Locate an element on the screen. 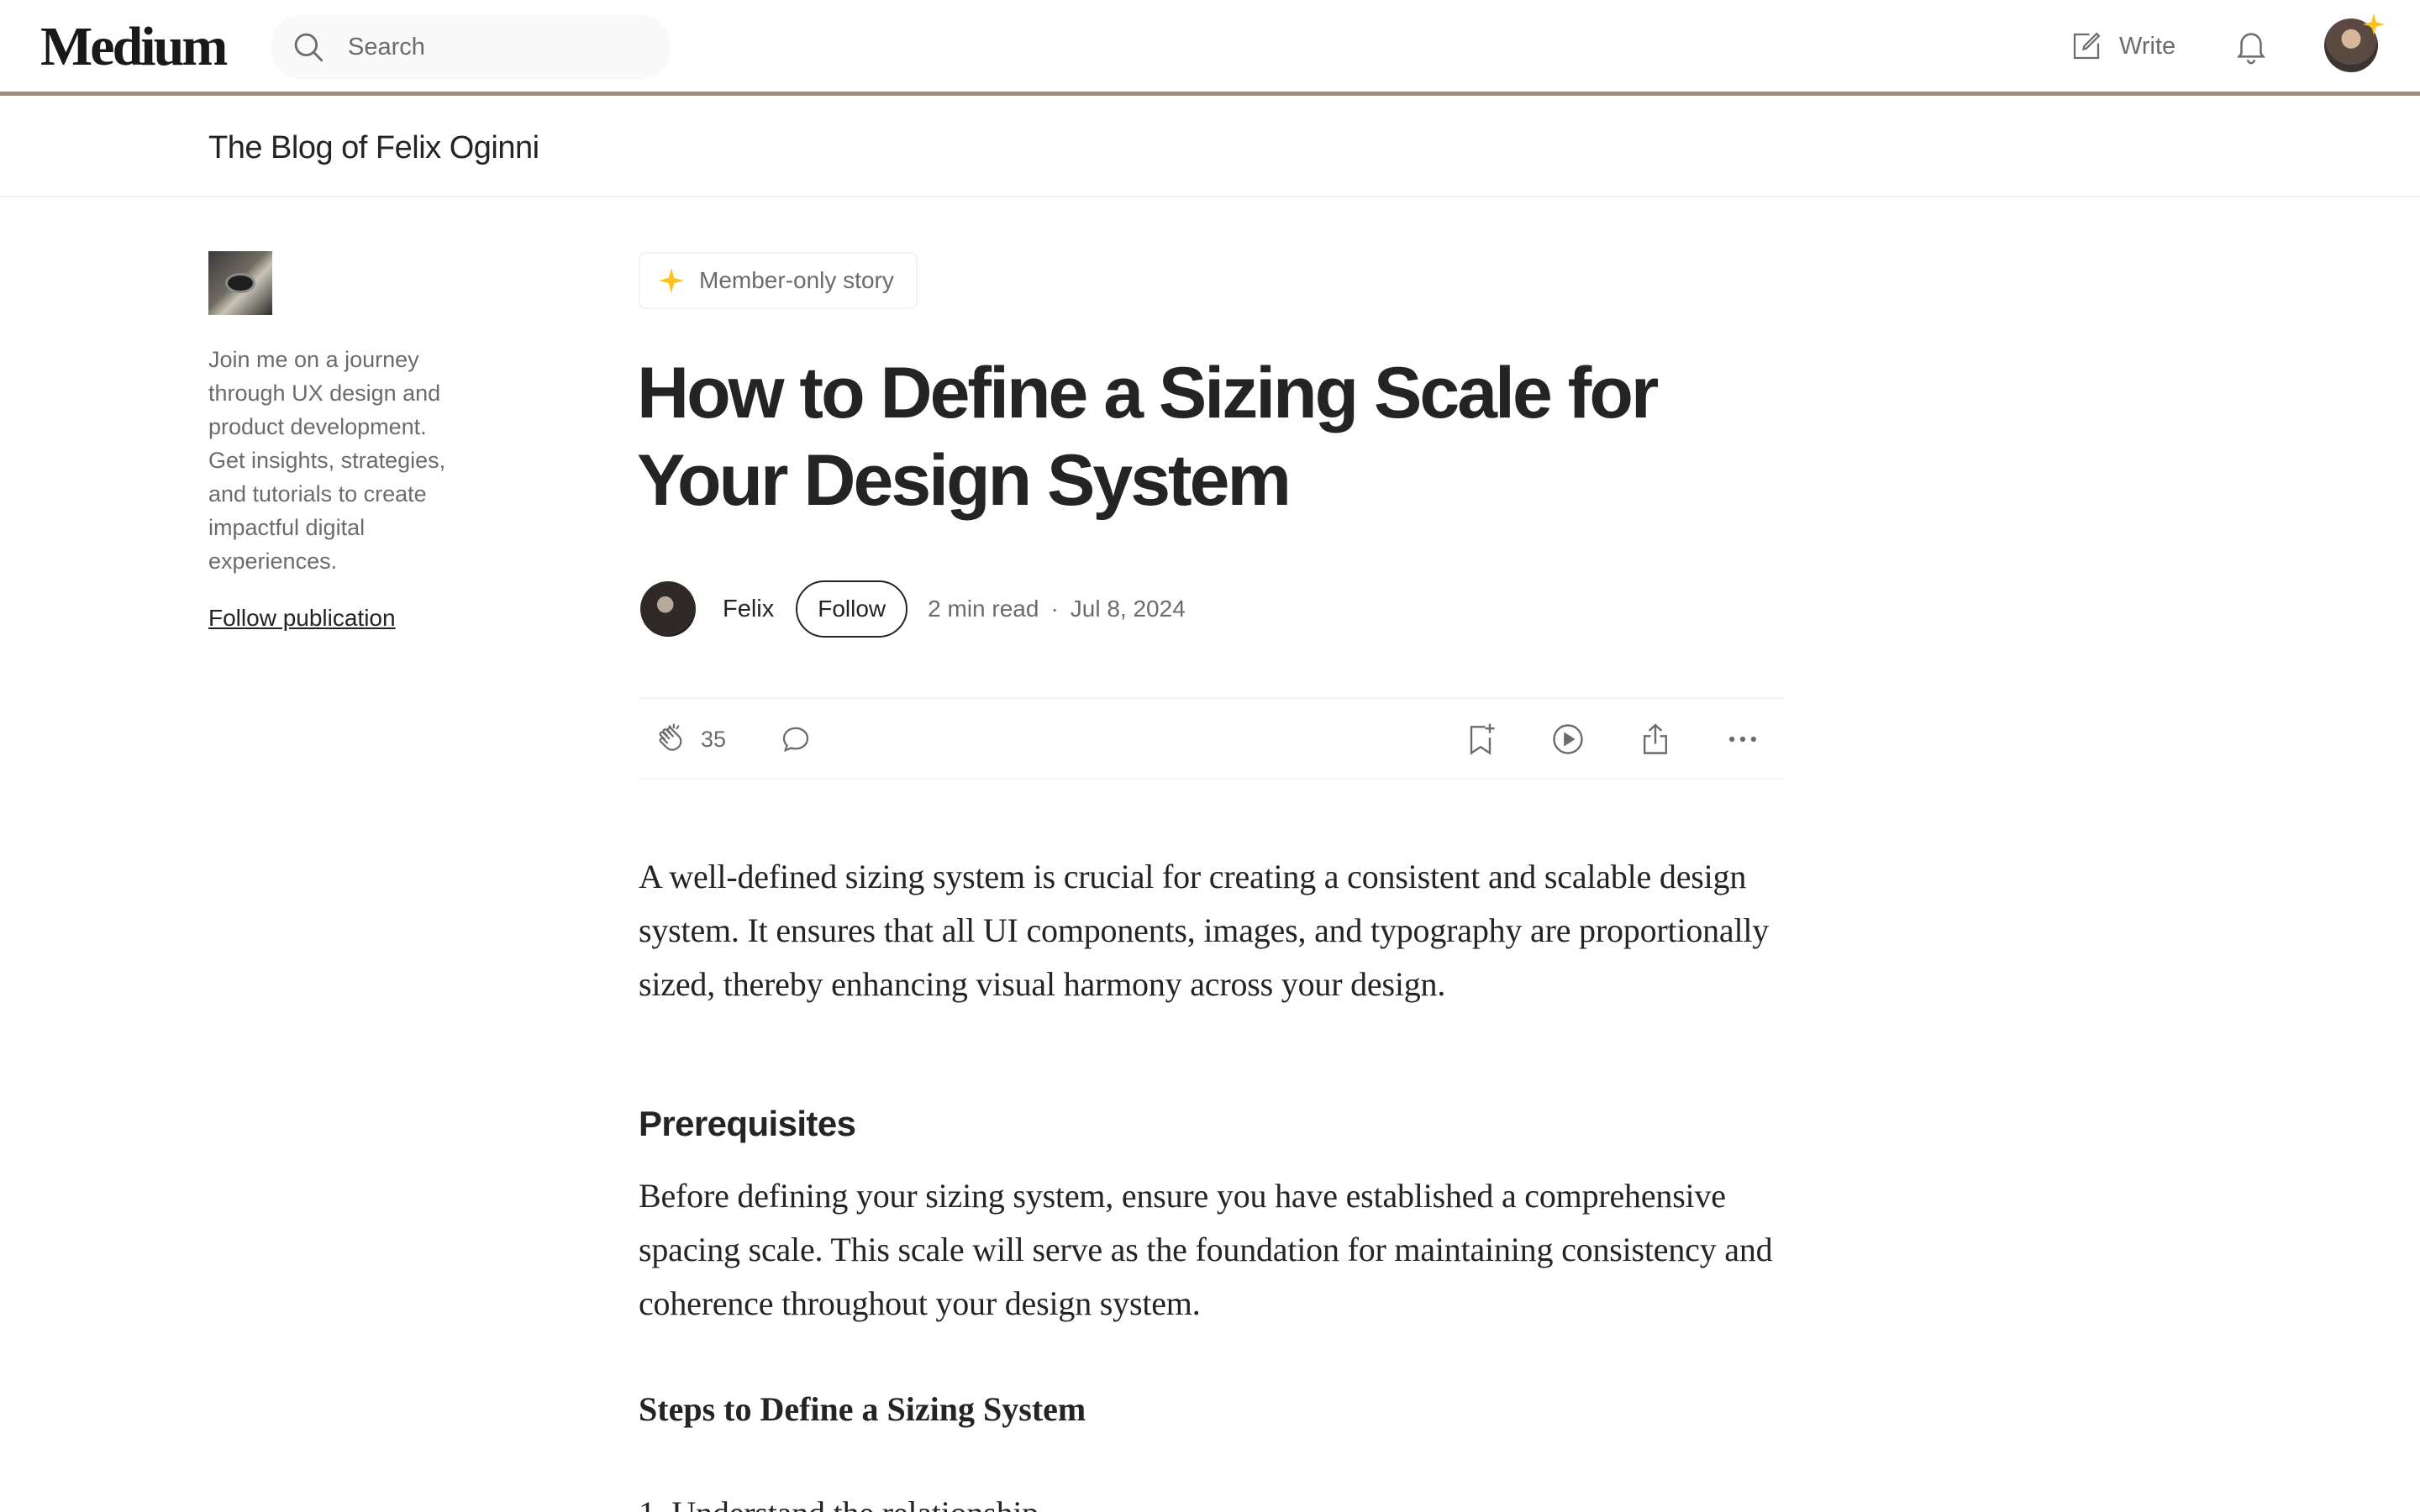 This screenshot has height=1512, width=2420. clap-count: 35 is located at coordinates (714, 739).